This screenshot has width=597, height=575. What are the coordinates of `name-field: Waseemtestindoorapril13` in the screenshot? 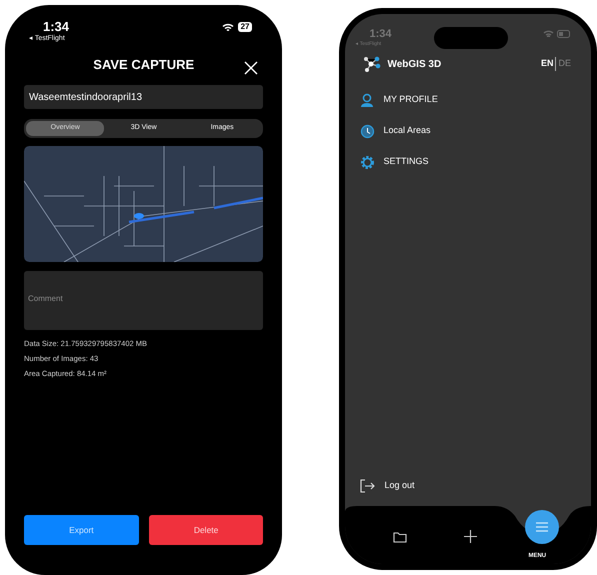 It's located at (144, 97).